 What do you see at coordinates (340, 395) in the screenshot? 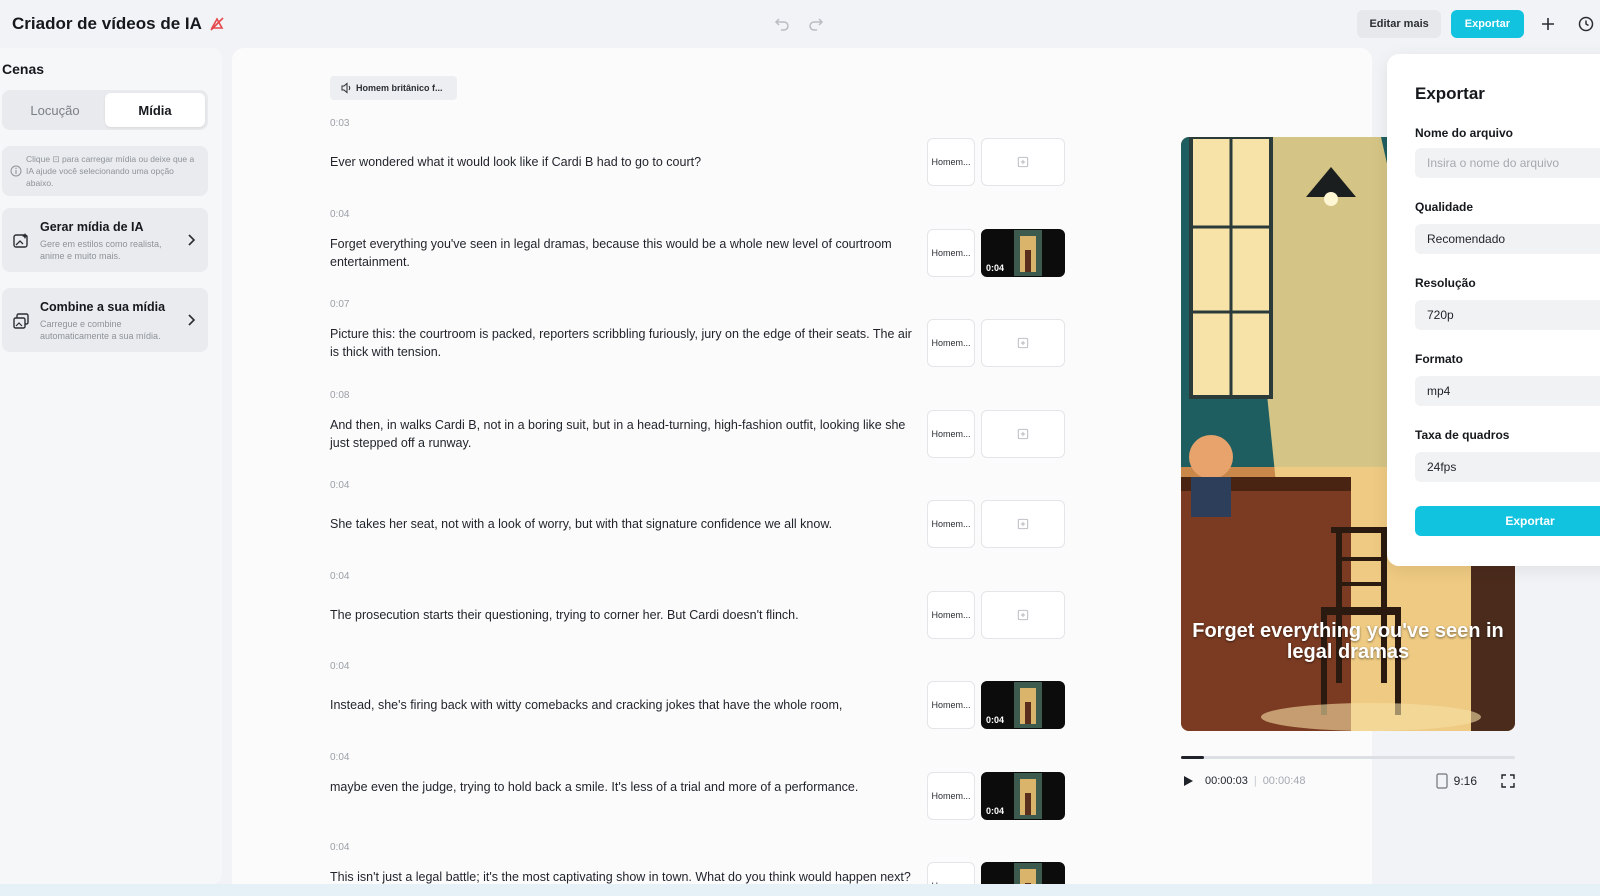
I see `scene-duration: 0:08` at bounding box center [340, 395].